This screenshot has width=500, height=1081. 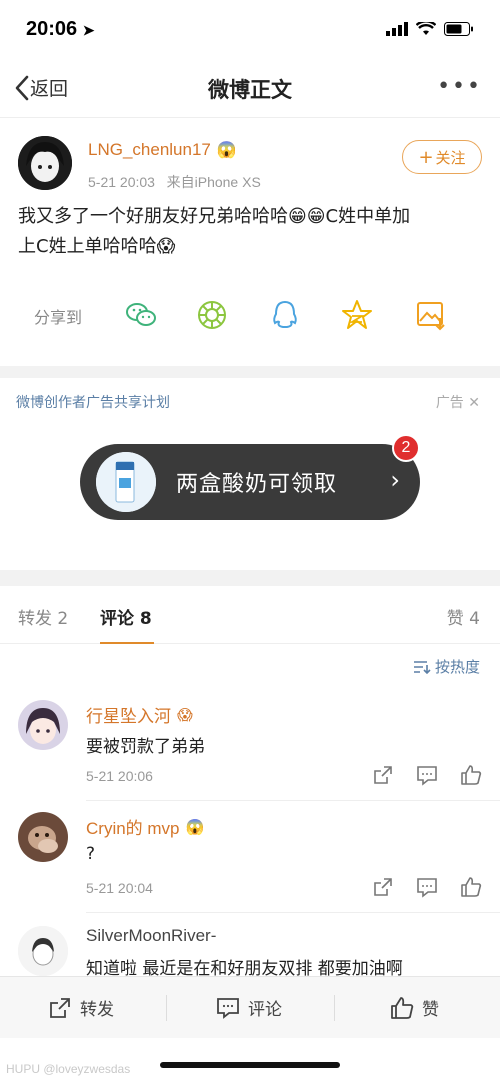 I want to click on ad-title: 微博创作者广告共享计划, so click(x=93, y=402).